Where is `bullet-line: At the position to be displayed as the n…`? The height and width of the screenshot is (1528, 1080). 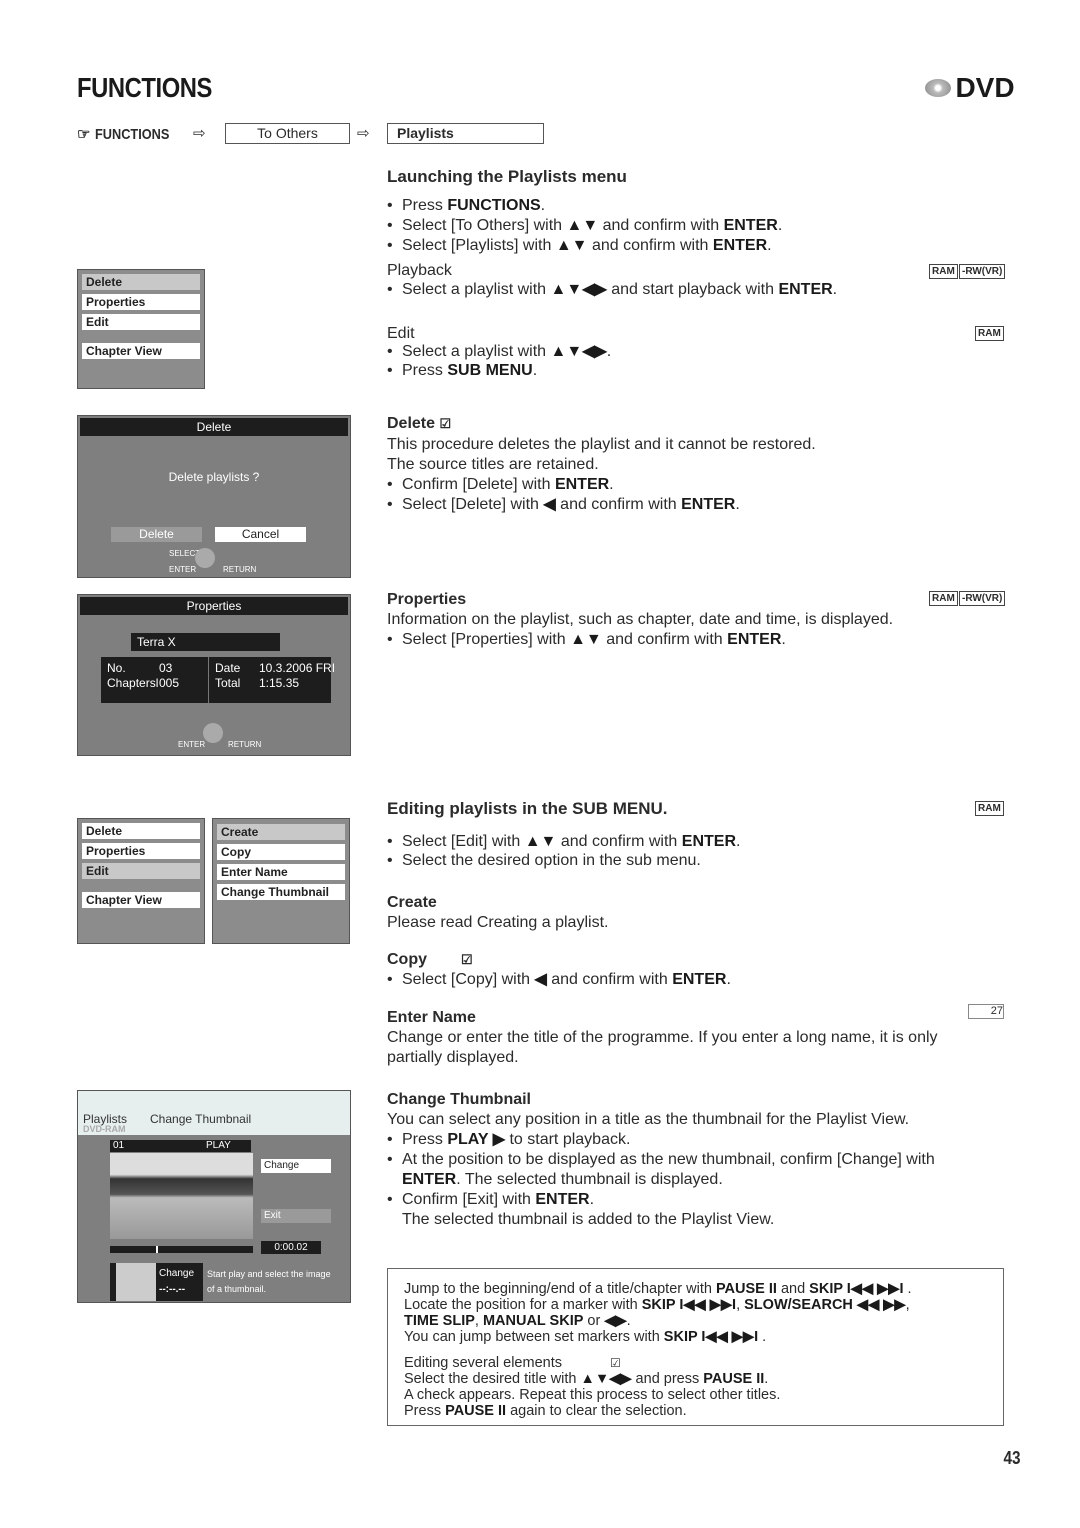
bullet-line: At the position to be displayed as the n… is located at coordinates (661, 1160).